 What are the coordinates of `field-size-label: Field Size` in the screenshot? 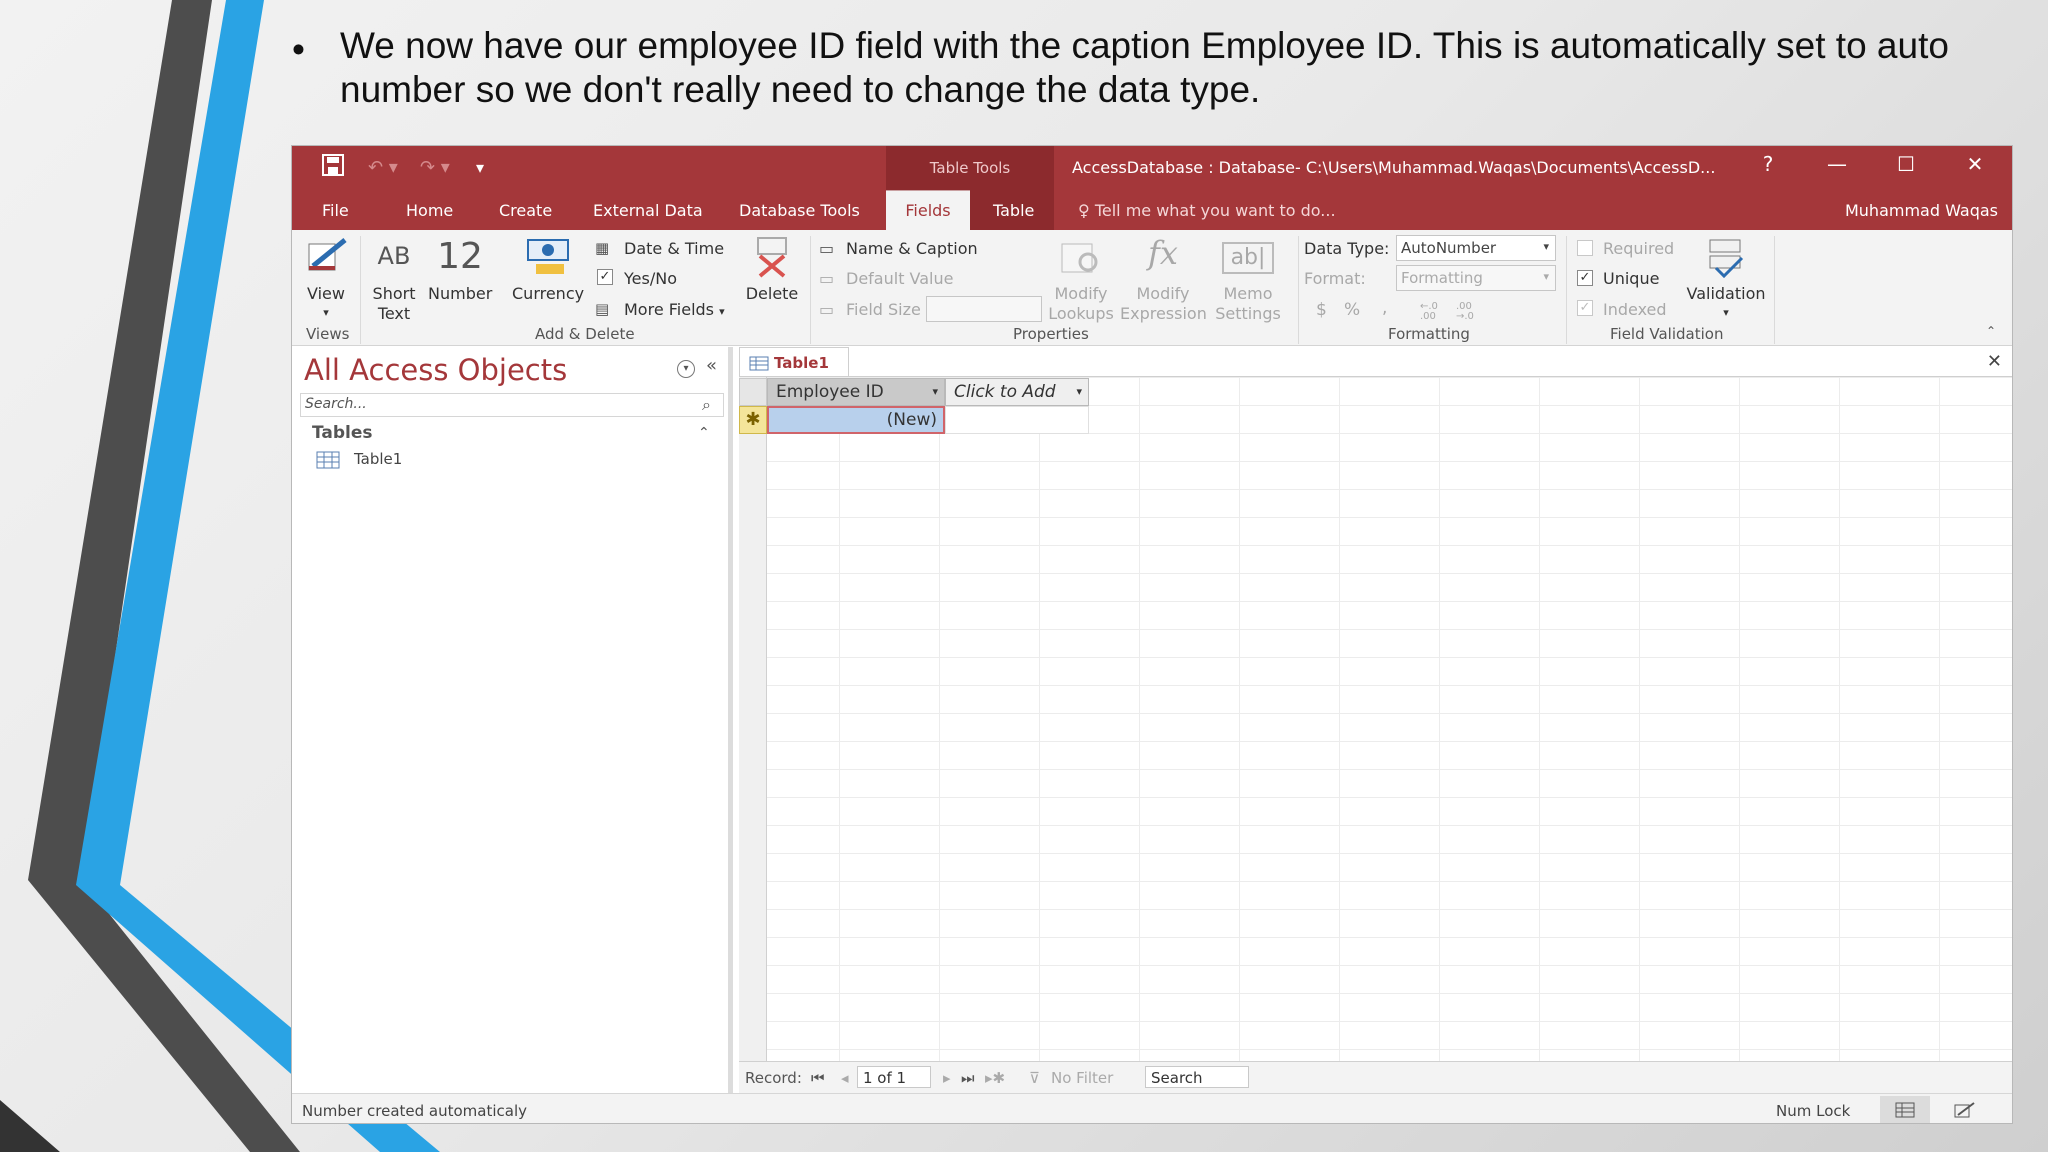 It's located at (883, 309).